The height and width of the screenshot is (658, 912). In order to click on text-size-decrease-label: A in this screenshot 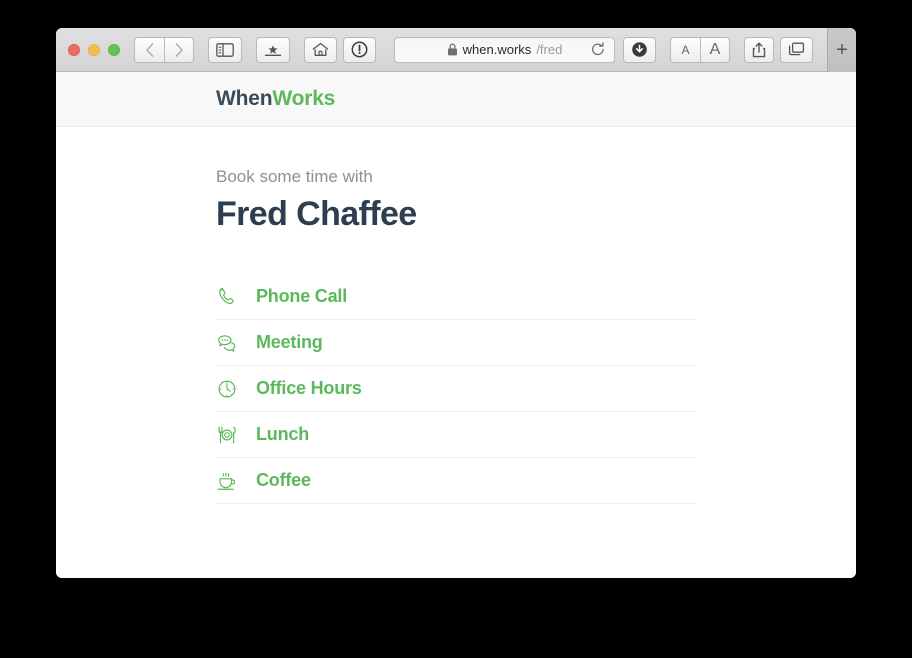, I will do `click(685, 49)`.